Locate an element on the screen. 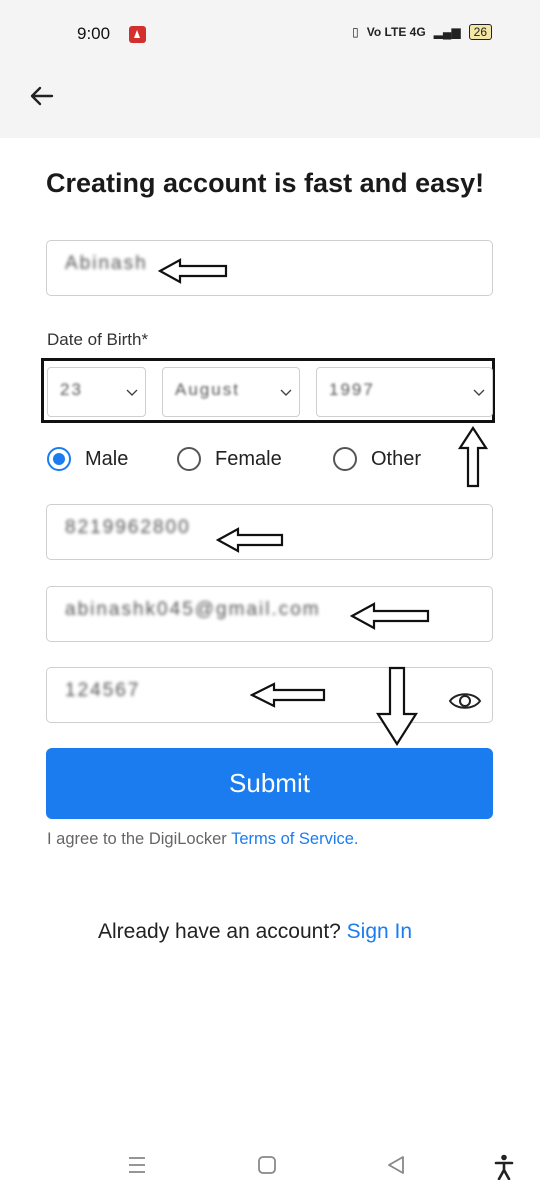 Image resolution: width=540 pixels, height=1200 pixels. dob-month-select: August is located at coordinates (231, 392).